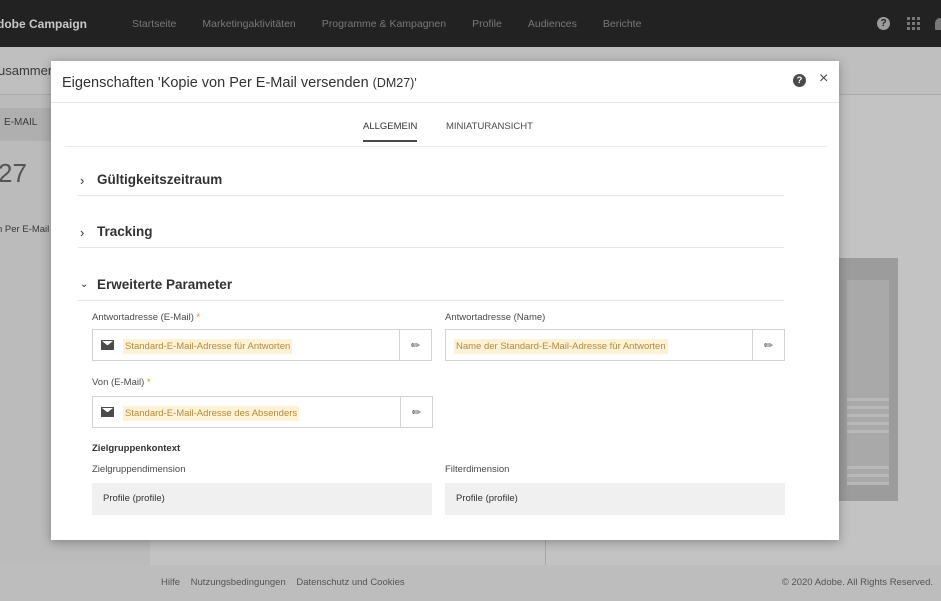 This screenshot has width=941, height=601. What do you see at coordinates (84, 284) in the screenshot?
I see `chevron-down-icon: ⌄` at bounding box center [84, 284].